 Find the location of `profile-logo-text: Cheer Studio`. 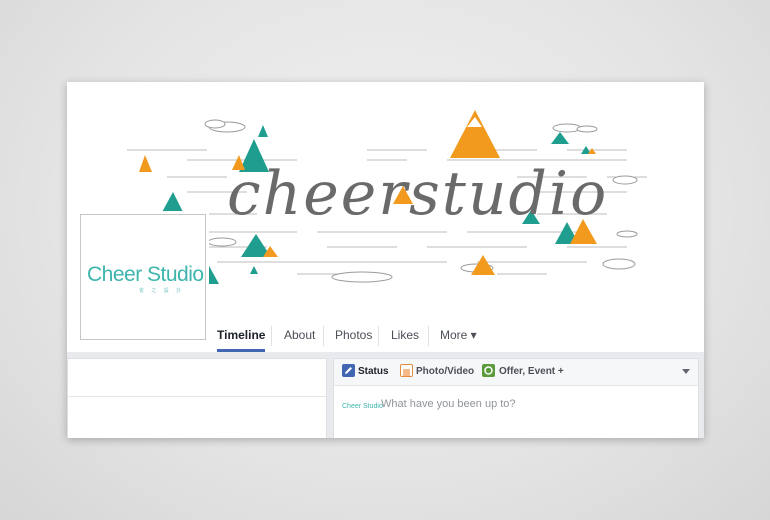

profile-logo-text: Cheer Studio is located at coordinates (145, 274).